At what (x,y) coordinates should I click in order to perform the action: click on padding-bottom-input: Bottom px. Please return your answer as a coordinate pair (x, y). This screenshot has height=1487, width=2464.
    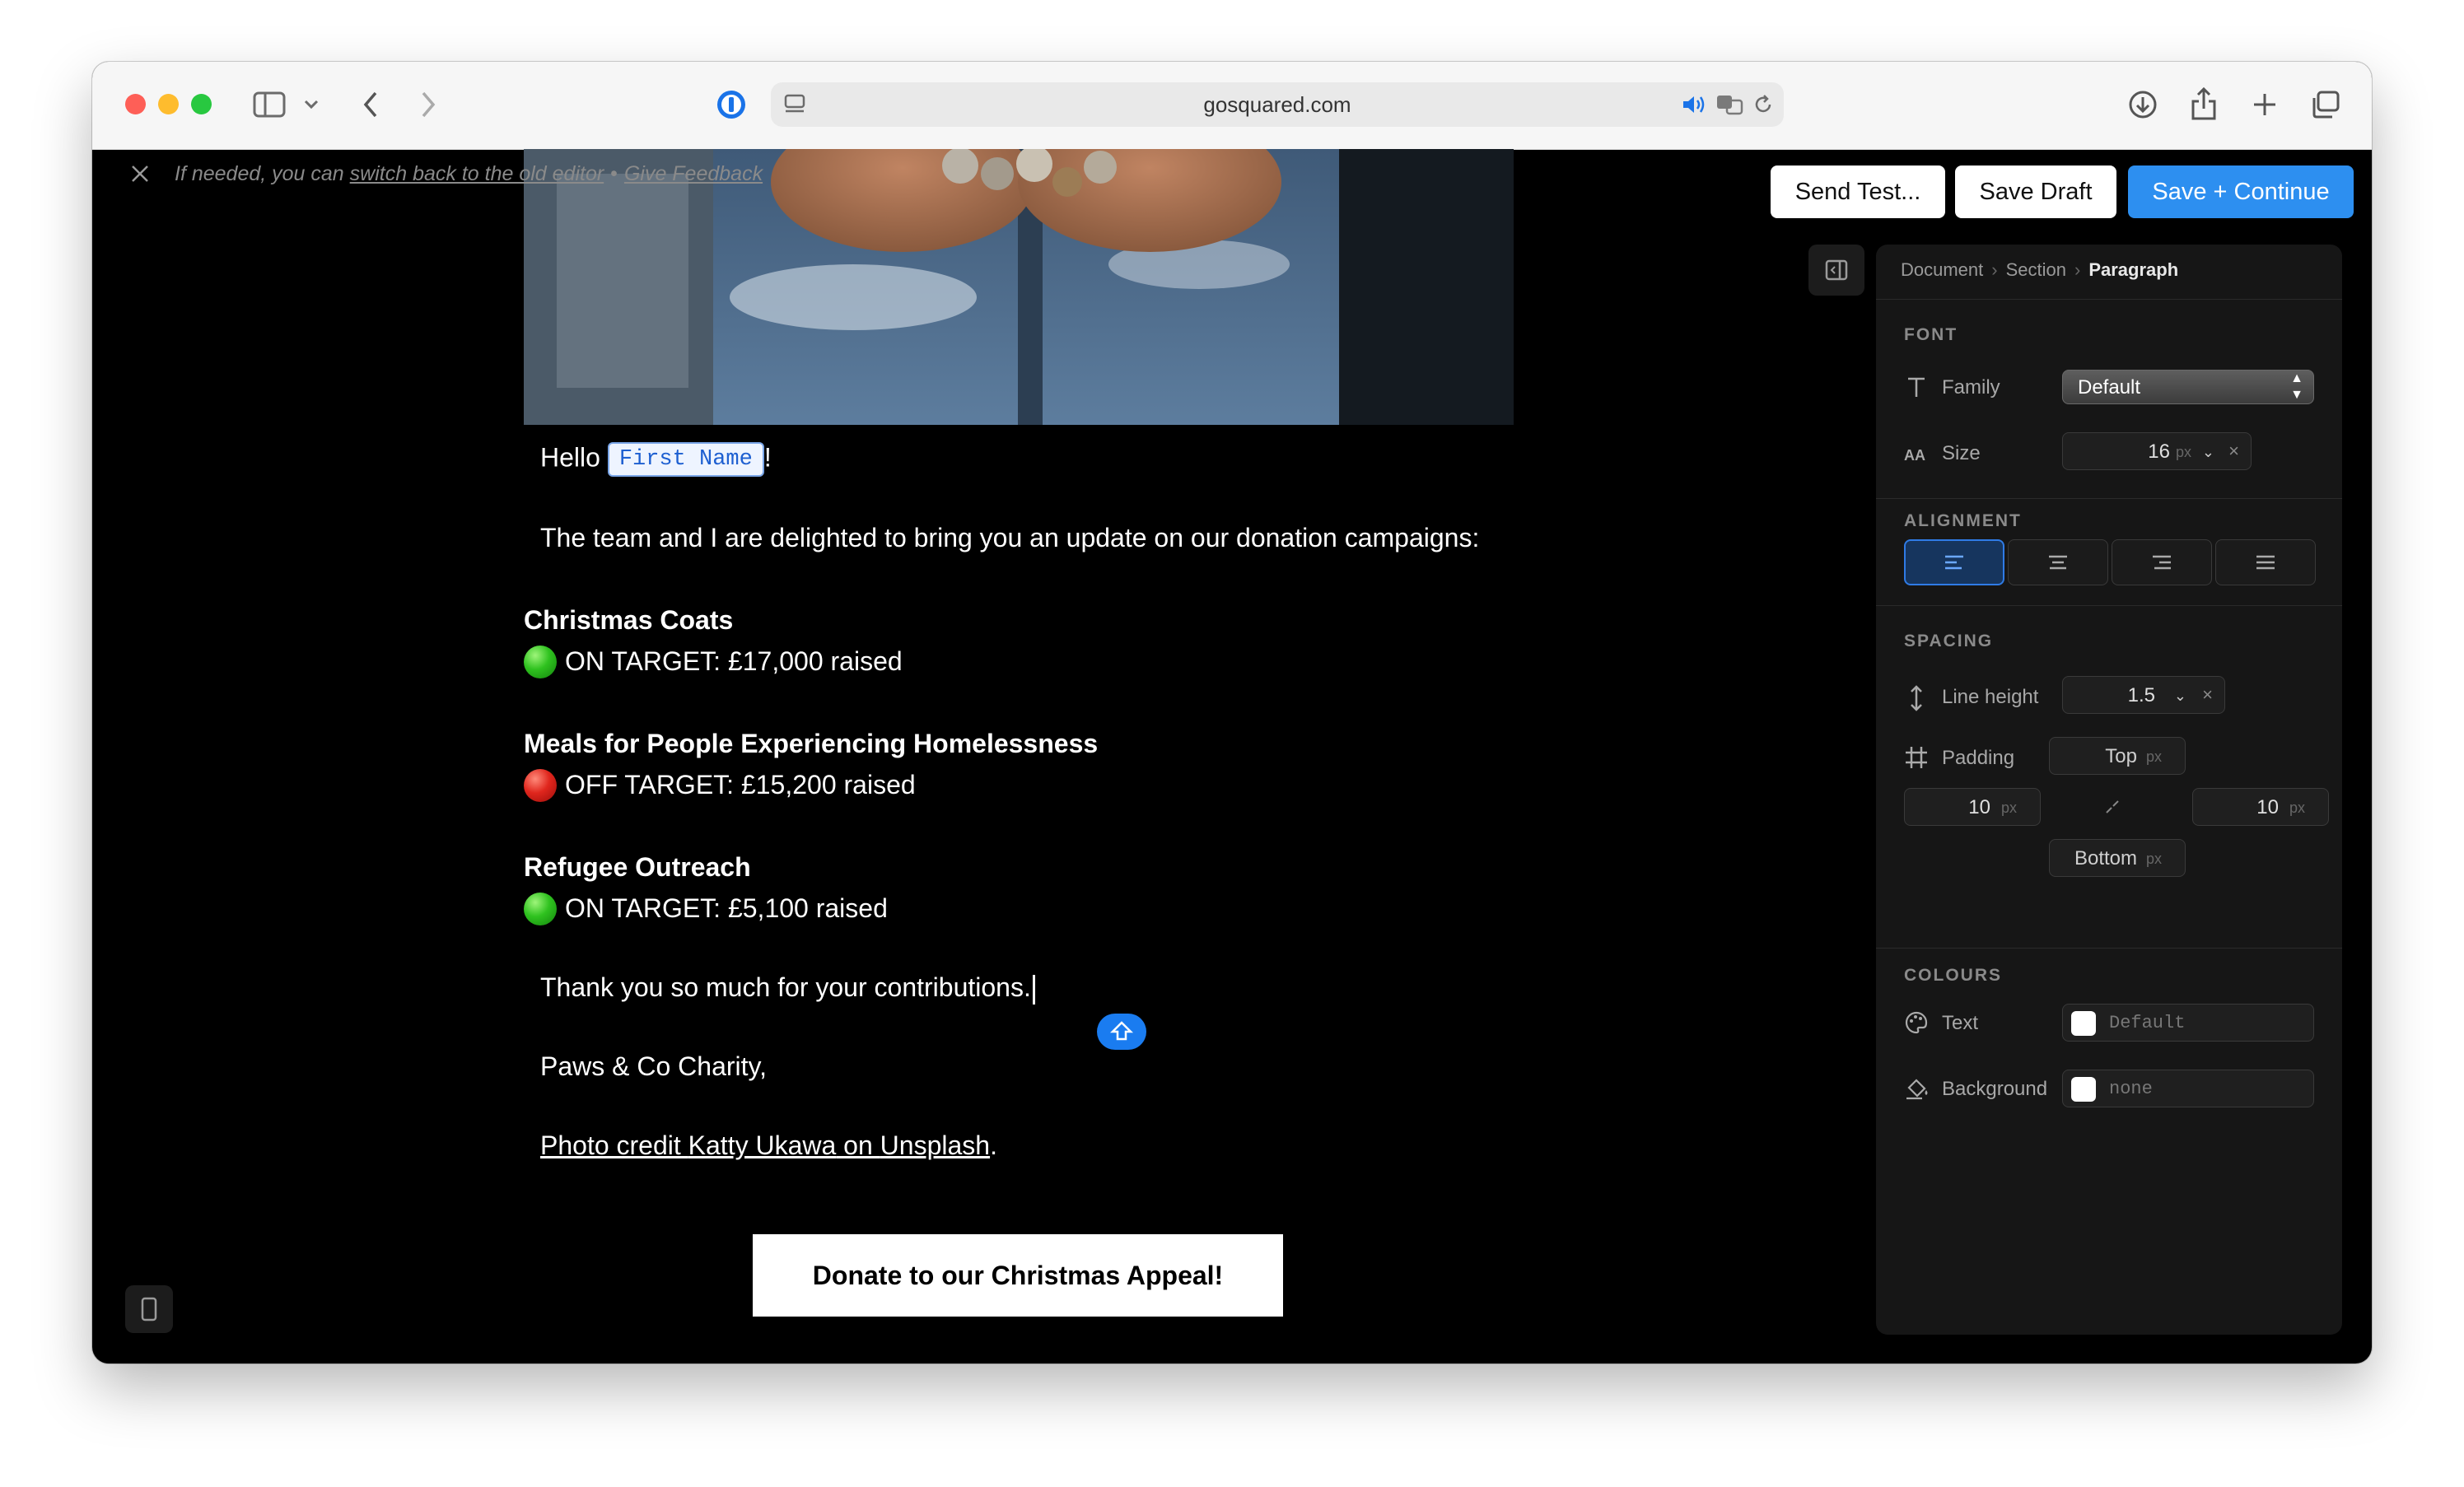
    Looking at the image, I should click on (2117, 858).